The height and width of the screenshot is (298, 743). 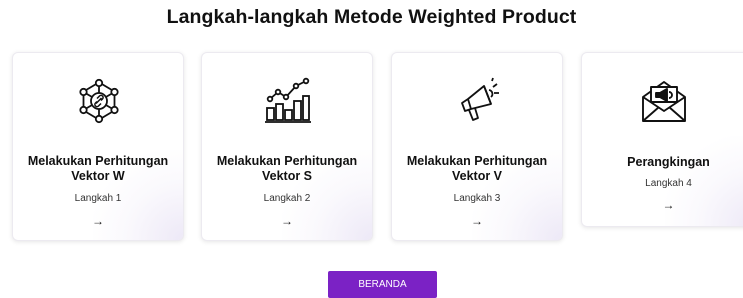 What do you see at coordinates (662, 139) in the screenshot?
I see `step-card-4: Perangkingan Langkah 4 →` at bounding box center [662, 139].